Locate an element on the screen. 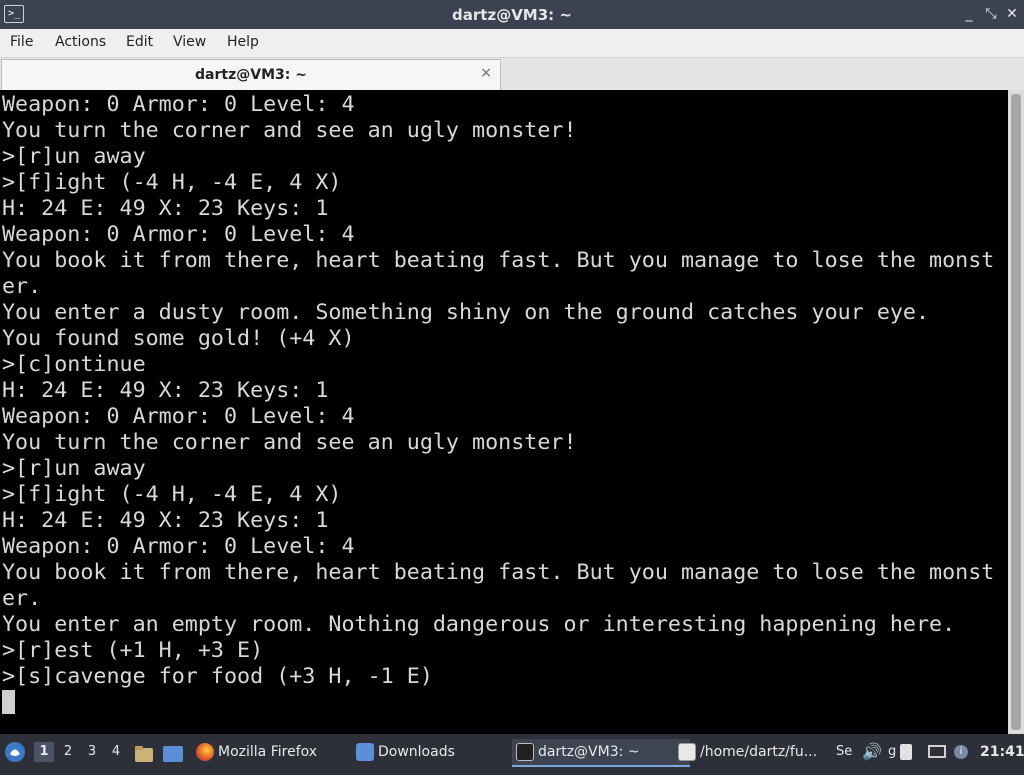 This screenshot has width=1024, height=775. clock: 21:41 is located at coordinates (1002, 752).